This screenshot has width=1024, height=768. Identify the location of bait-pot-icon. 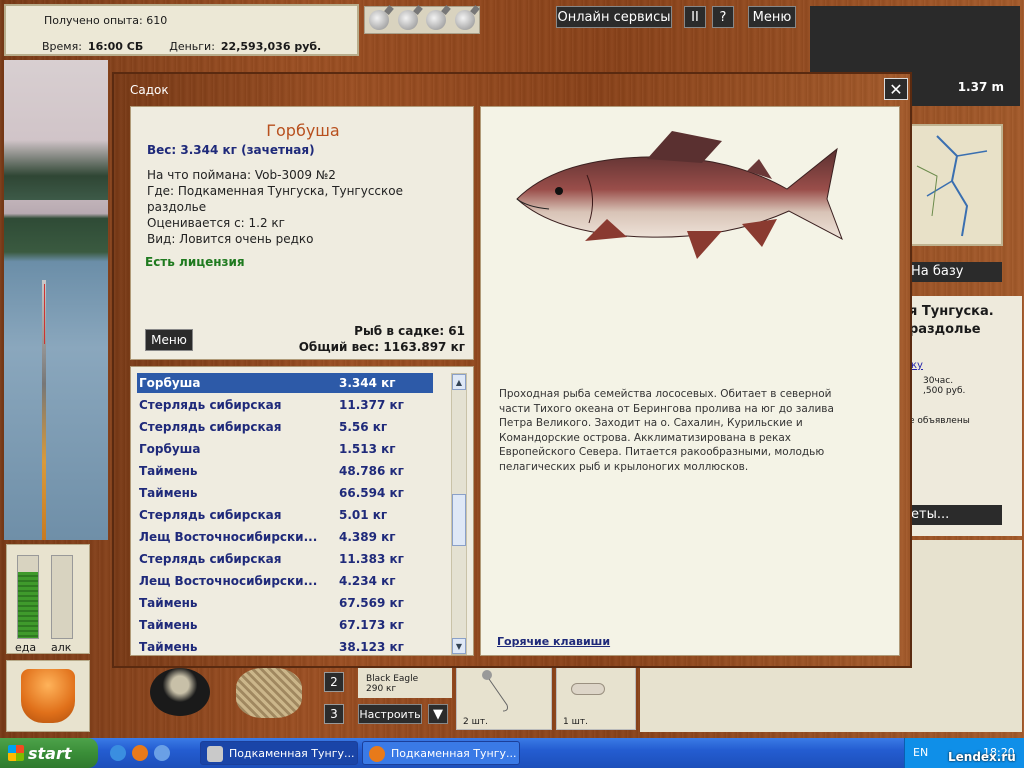
(180, 692).